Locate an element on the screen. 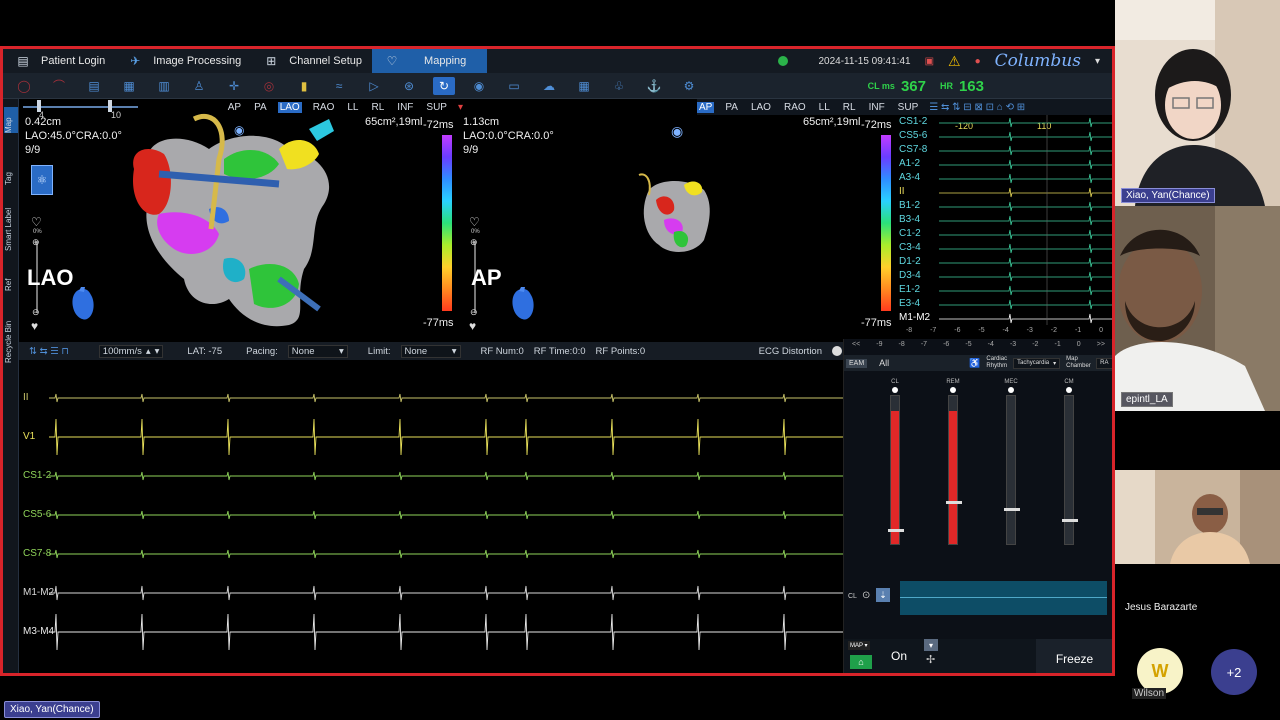  freeze-button: Freeze is located at coordinates (1074, 656).